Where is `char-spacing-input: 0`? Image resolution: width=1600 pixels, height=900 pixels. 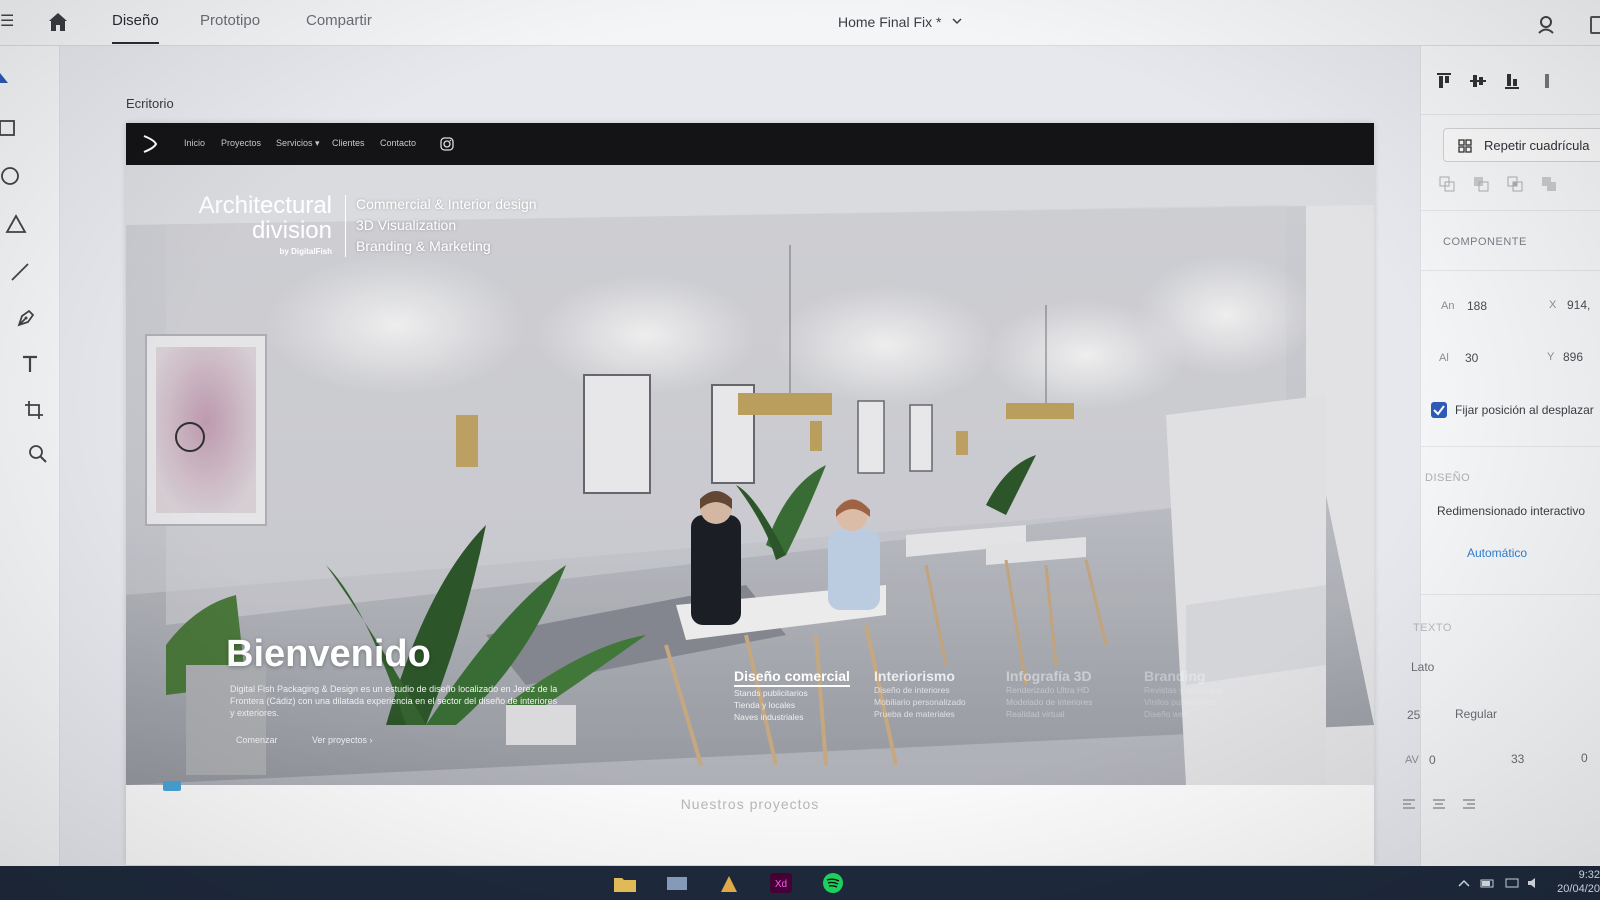
char-spacing-input: 0 is located at coordinates (1432, 760).